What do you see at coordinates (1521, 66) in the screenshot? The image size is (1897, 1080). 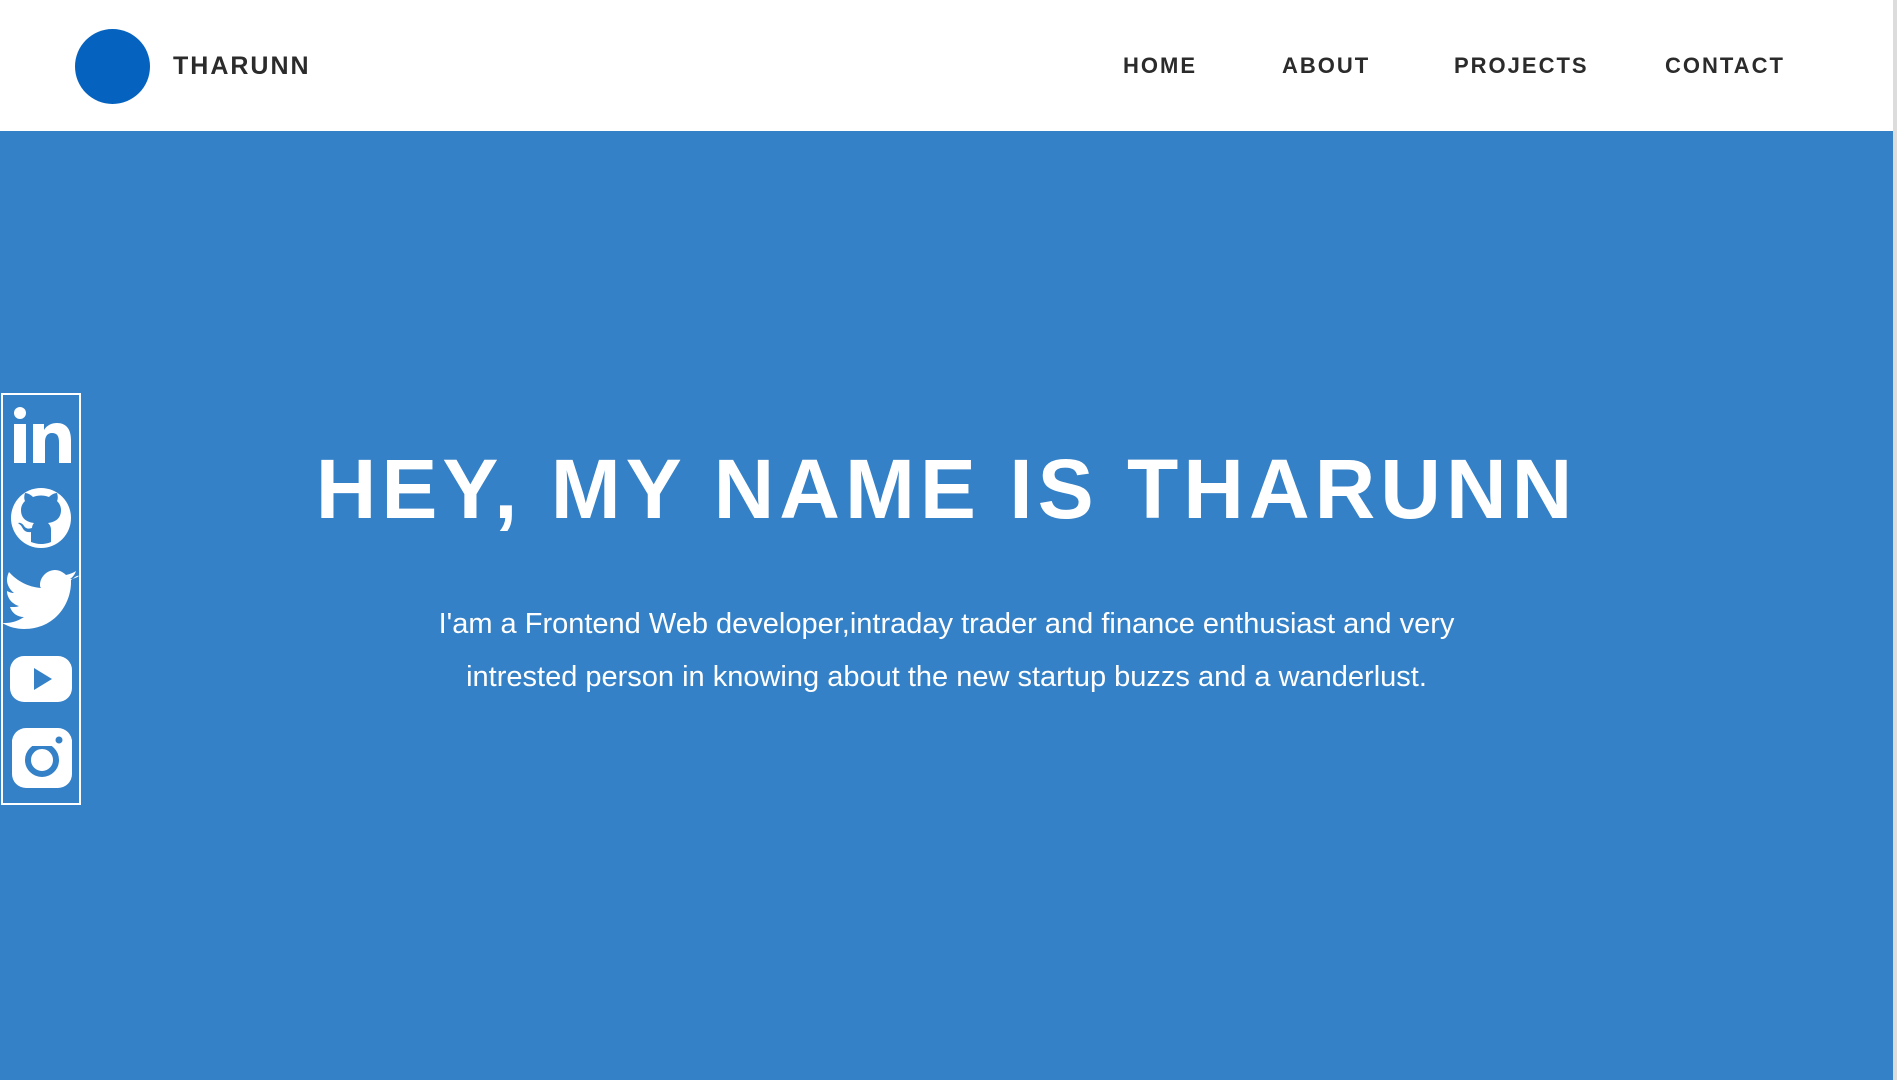 I see `nav-projects-link: PROJECTS` at bounding box center [1521, 66].